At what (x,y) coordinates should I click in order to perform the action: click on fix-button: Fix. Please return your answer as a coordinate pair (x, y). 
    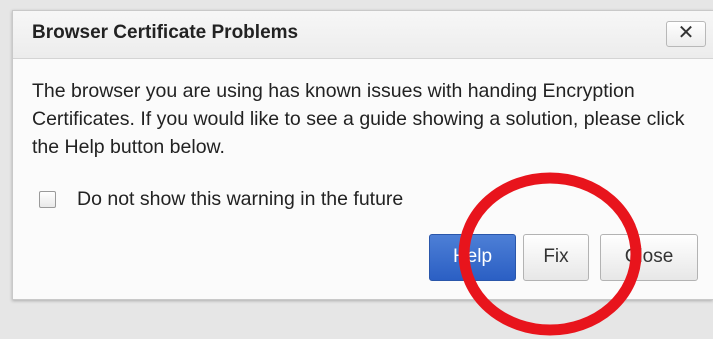
    Looking at the image, I should click on (556, 257).